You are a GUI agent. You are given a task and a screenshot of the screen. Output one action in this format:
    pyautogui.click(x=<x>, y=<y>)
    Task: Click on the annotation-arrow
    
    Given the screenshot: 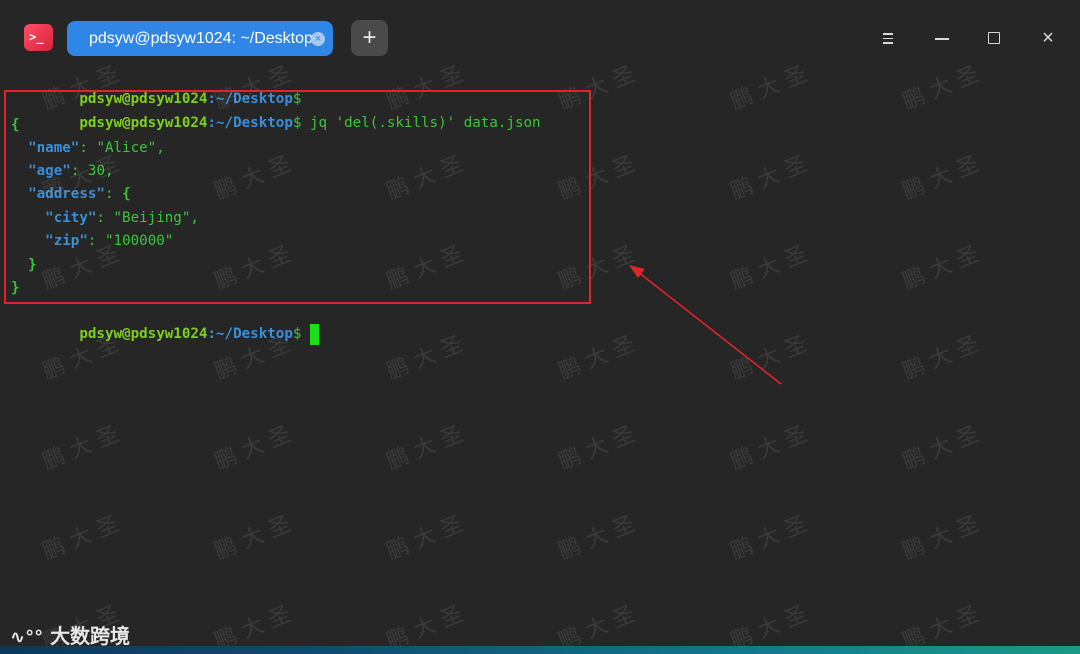 What is the action you would take?
    pyautogui.click(x=705, y=325)
    